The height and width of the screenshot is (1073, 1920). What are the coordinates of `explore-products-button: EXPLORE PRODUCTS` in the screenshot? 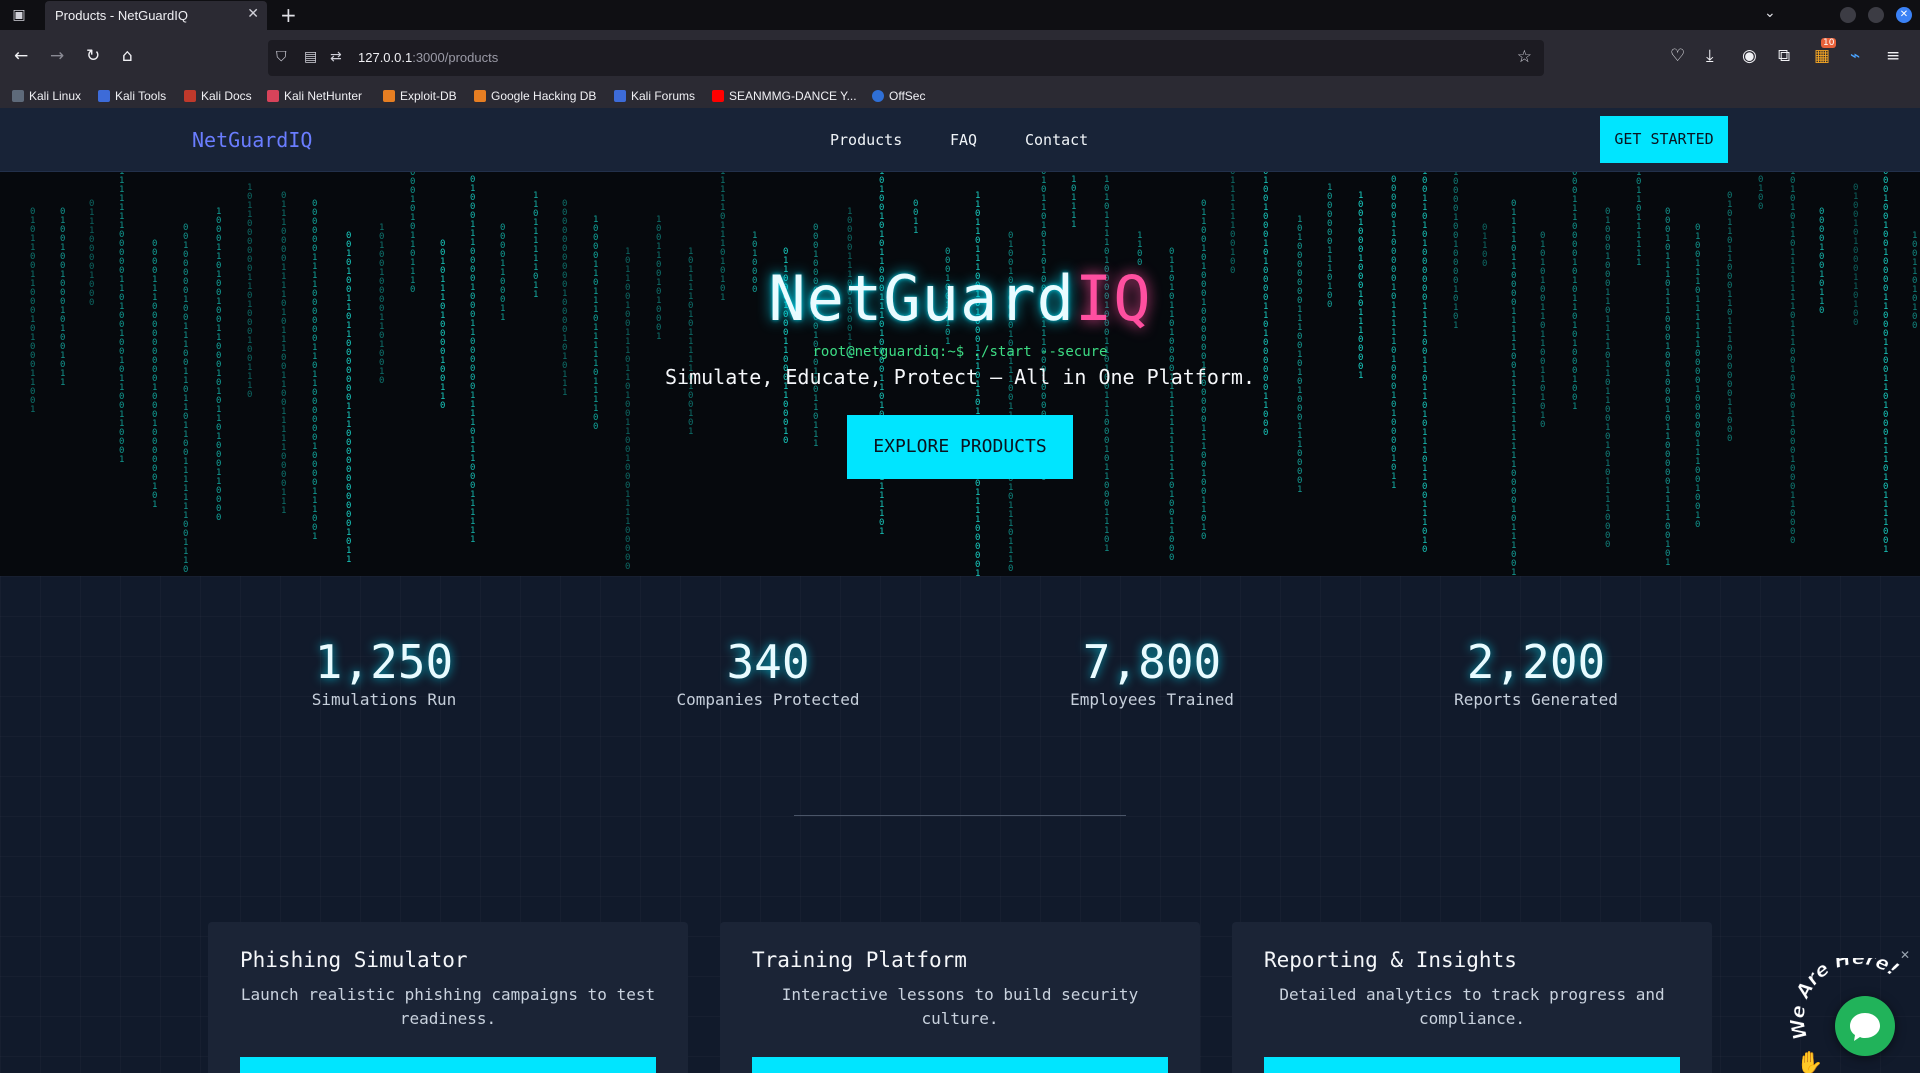 It's located at (960, 447).